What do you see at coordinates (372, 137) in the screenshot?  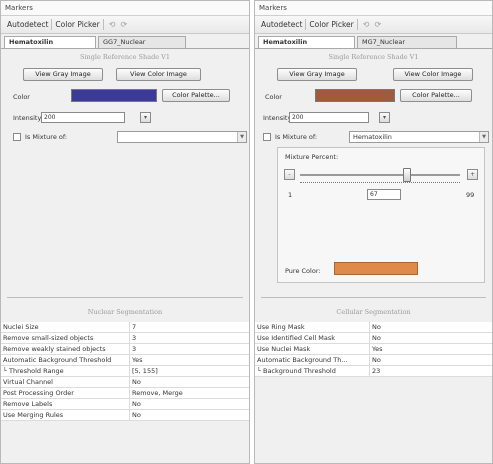 I see `mixture-combo-value: Hematoxilin` at bounding box center [372, 137].